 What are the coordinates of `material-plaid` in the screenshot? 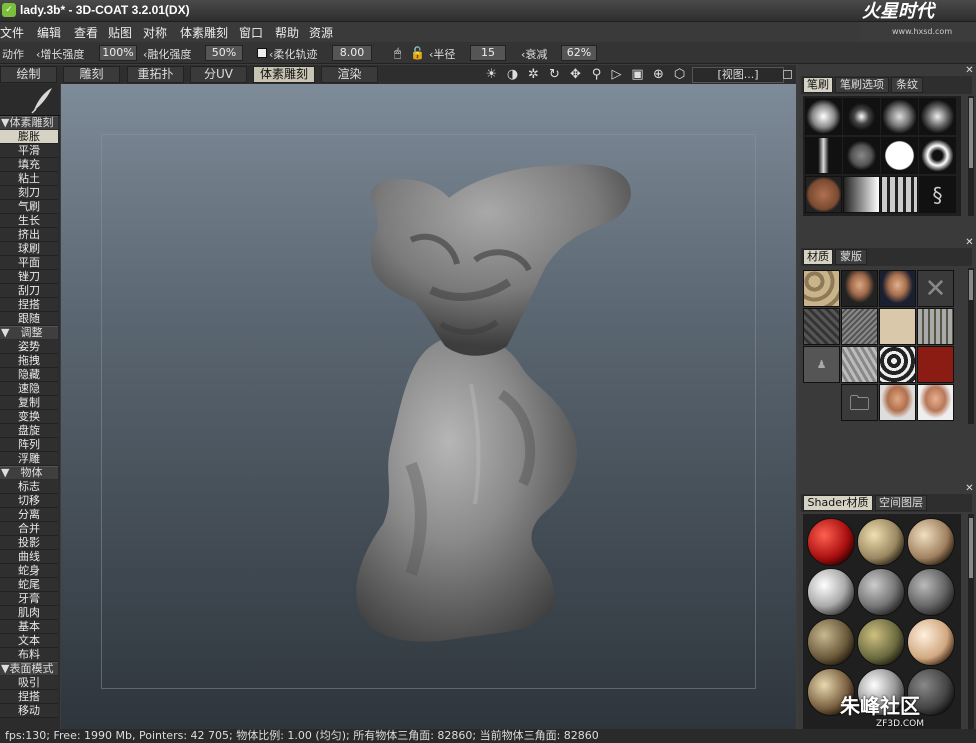 It's located at (935, 326).